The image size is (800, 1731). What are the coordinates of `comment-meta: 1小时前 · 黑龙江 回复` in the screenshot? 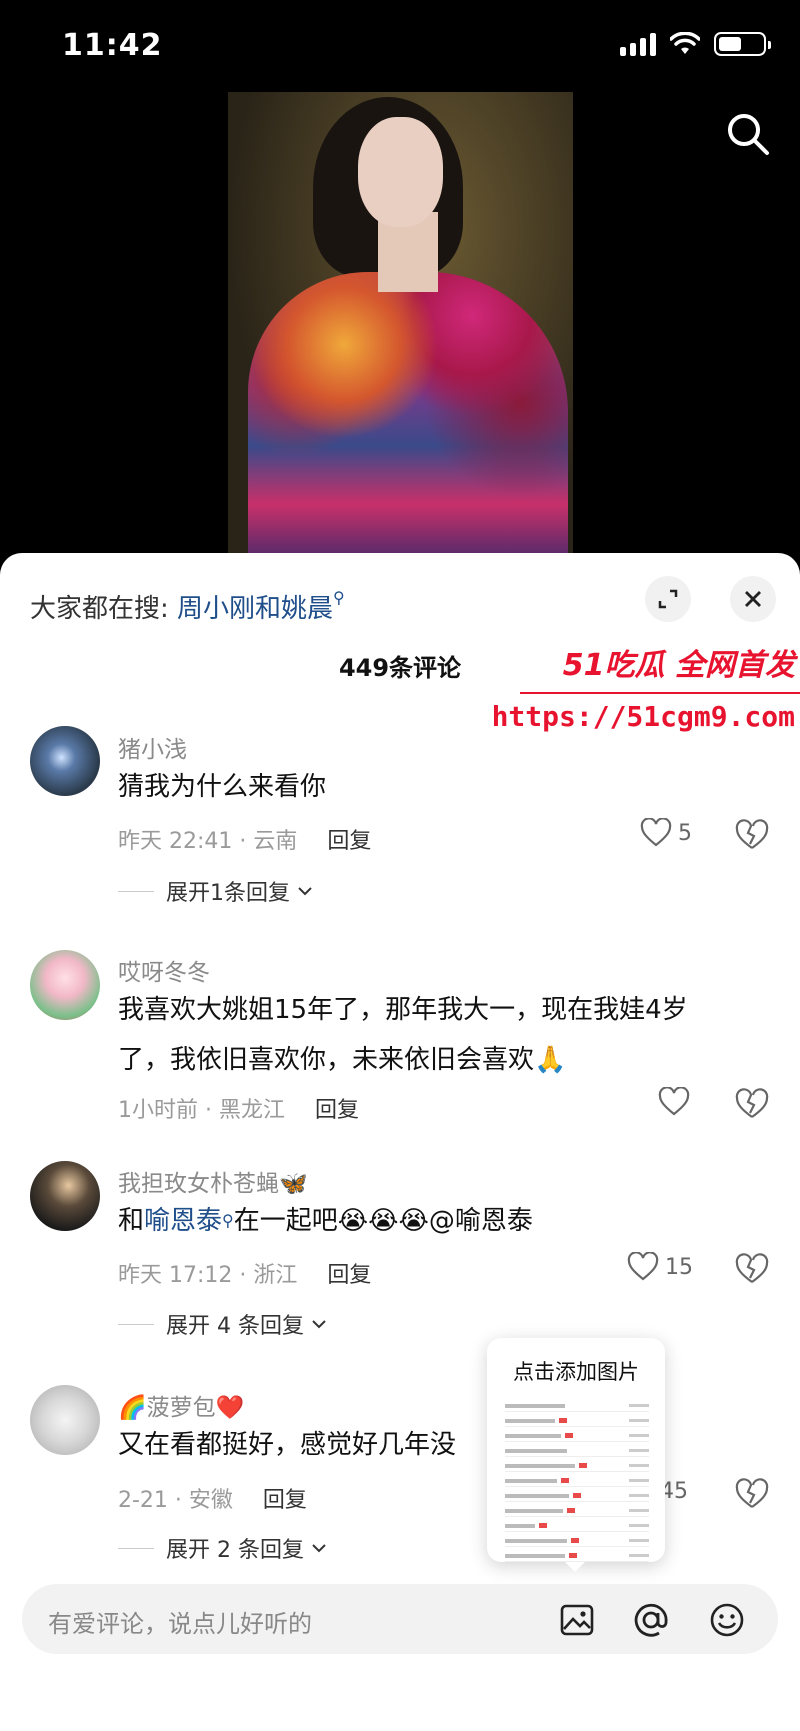 It's located at (238, 1108).